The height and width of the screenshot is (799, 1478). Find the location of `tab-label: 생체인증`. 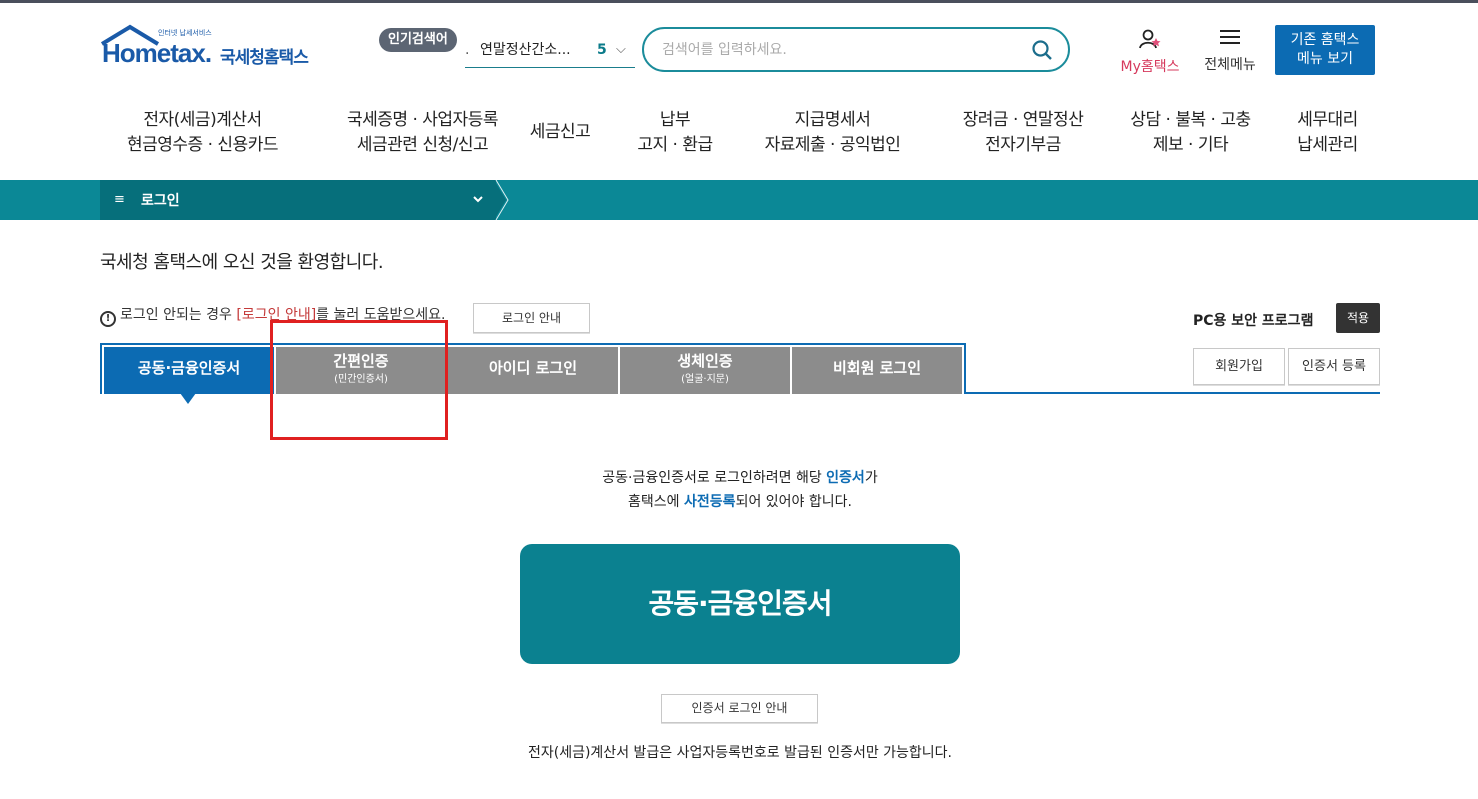

tab-label: 생체인증 is located at coordinates (705, 361).